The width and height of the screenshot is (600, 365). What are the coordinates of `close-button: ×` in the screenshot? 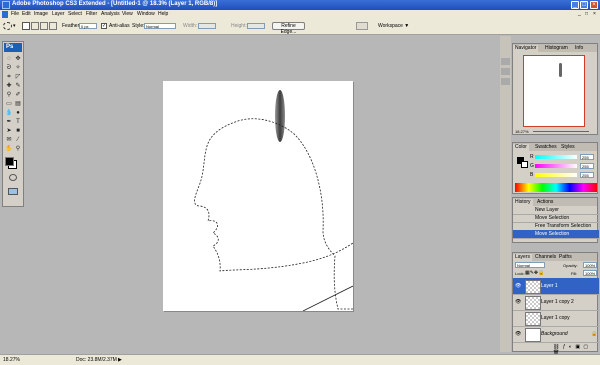 It's located at (594, 5).